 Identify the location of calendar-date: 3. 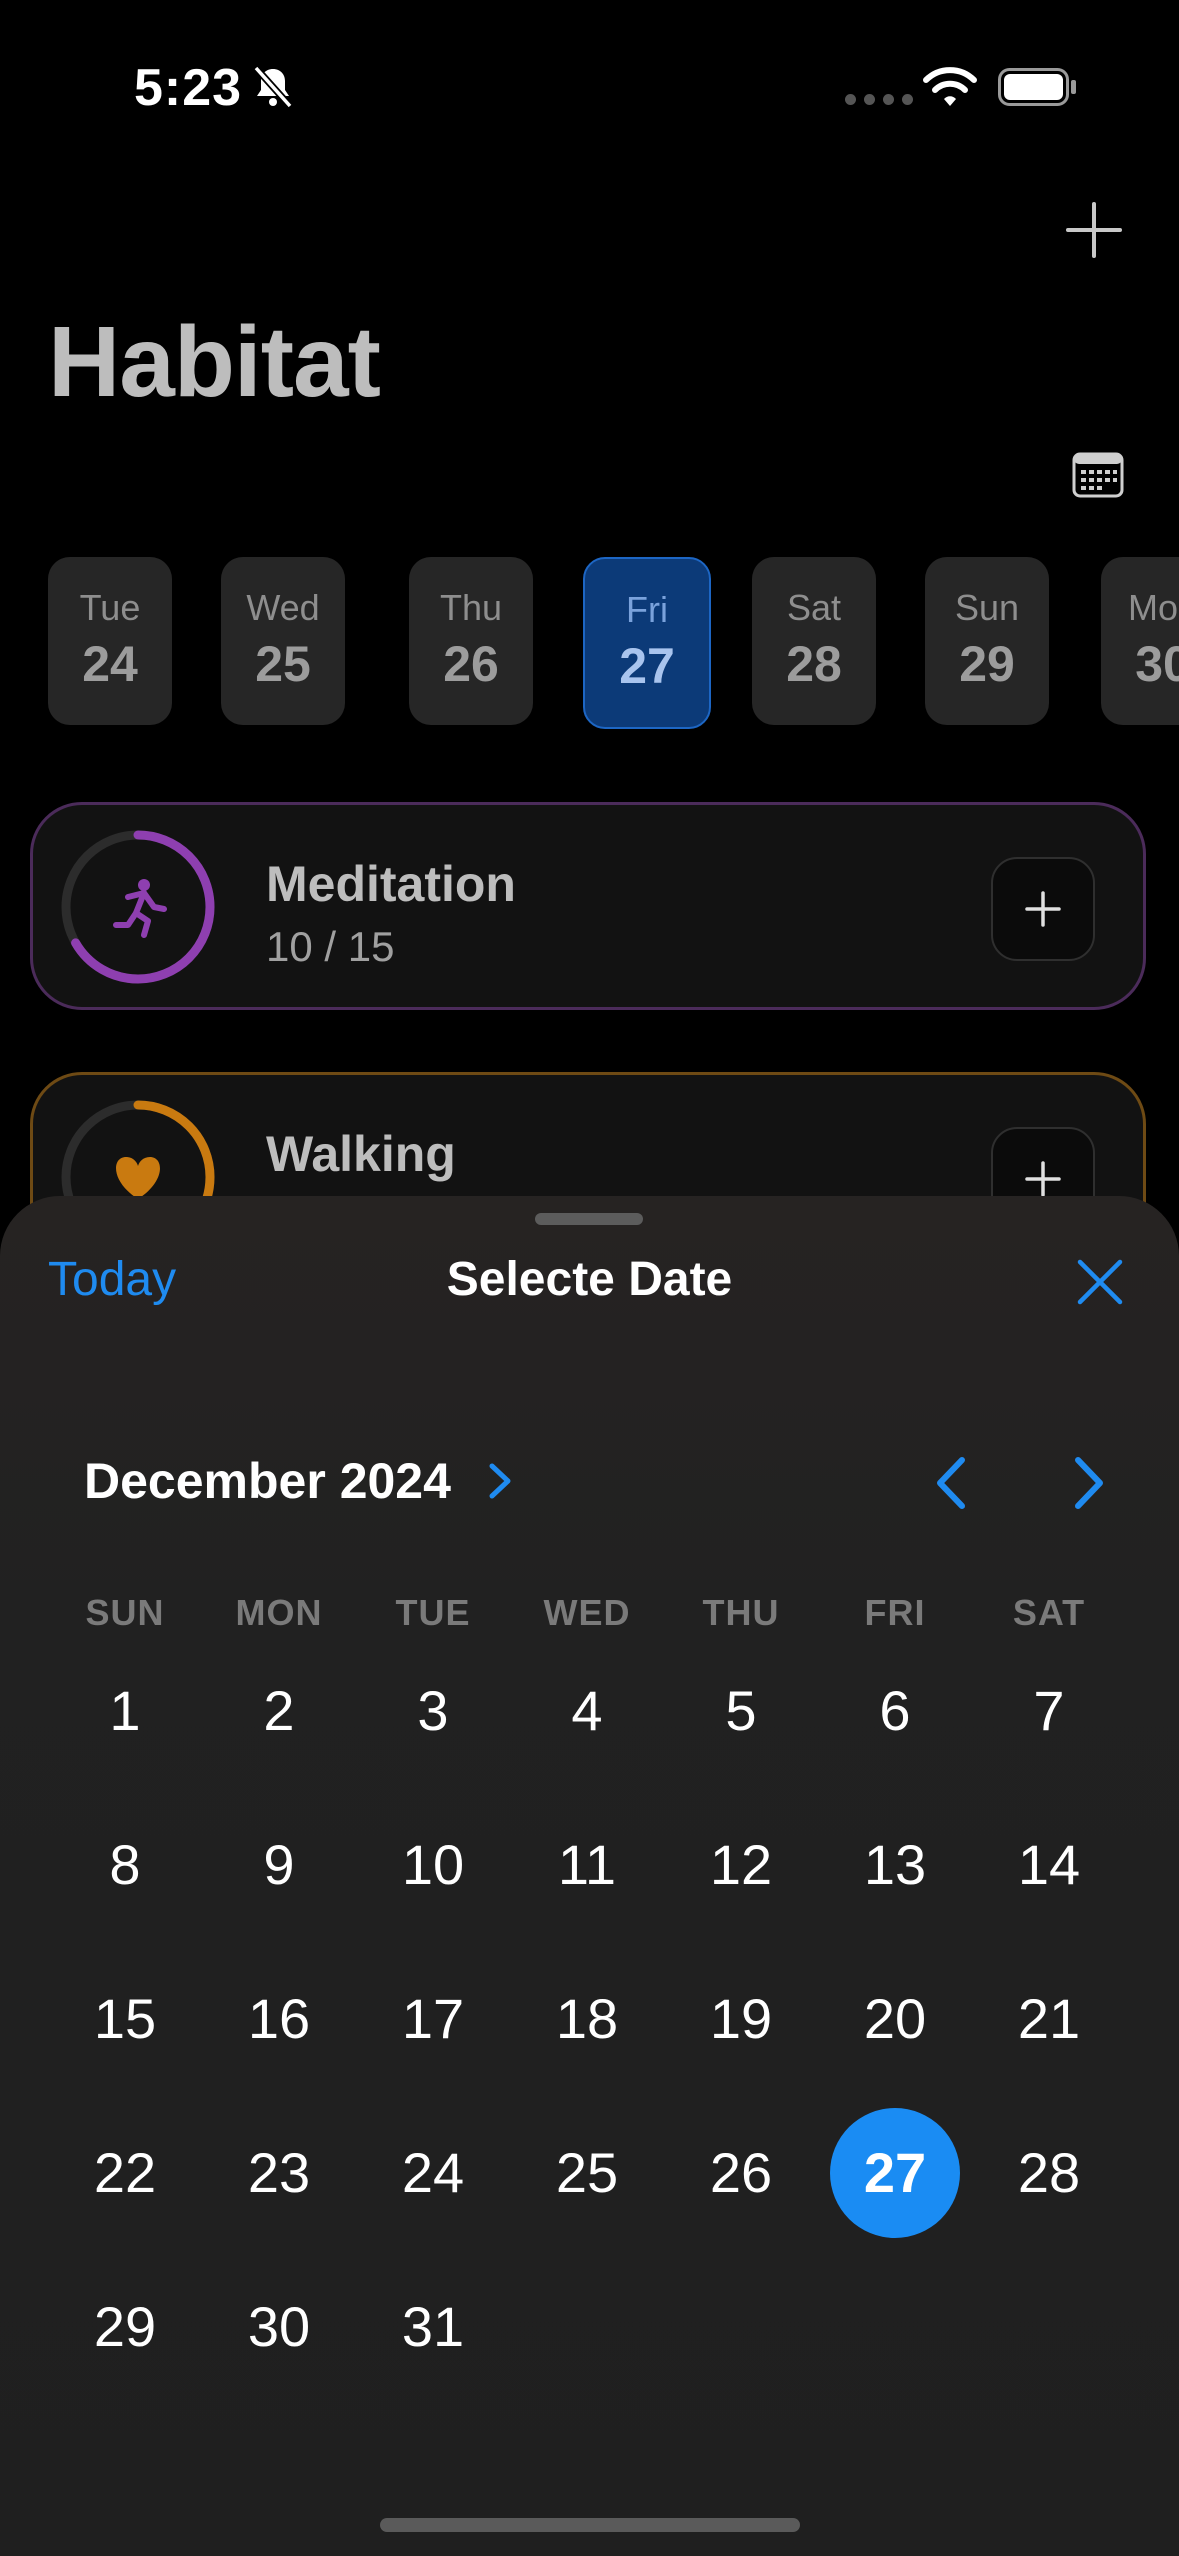
(433, 1711).